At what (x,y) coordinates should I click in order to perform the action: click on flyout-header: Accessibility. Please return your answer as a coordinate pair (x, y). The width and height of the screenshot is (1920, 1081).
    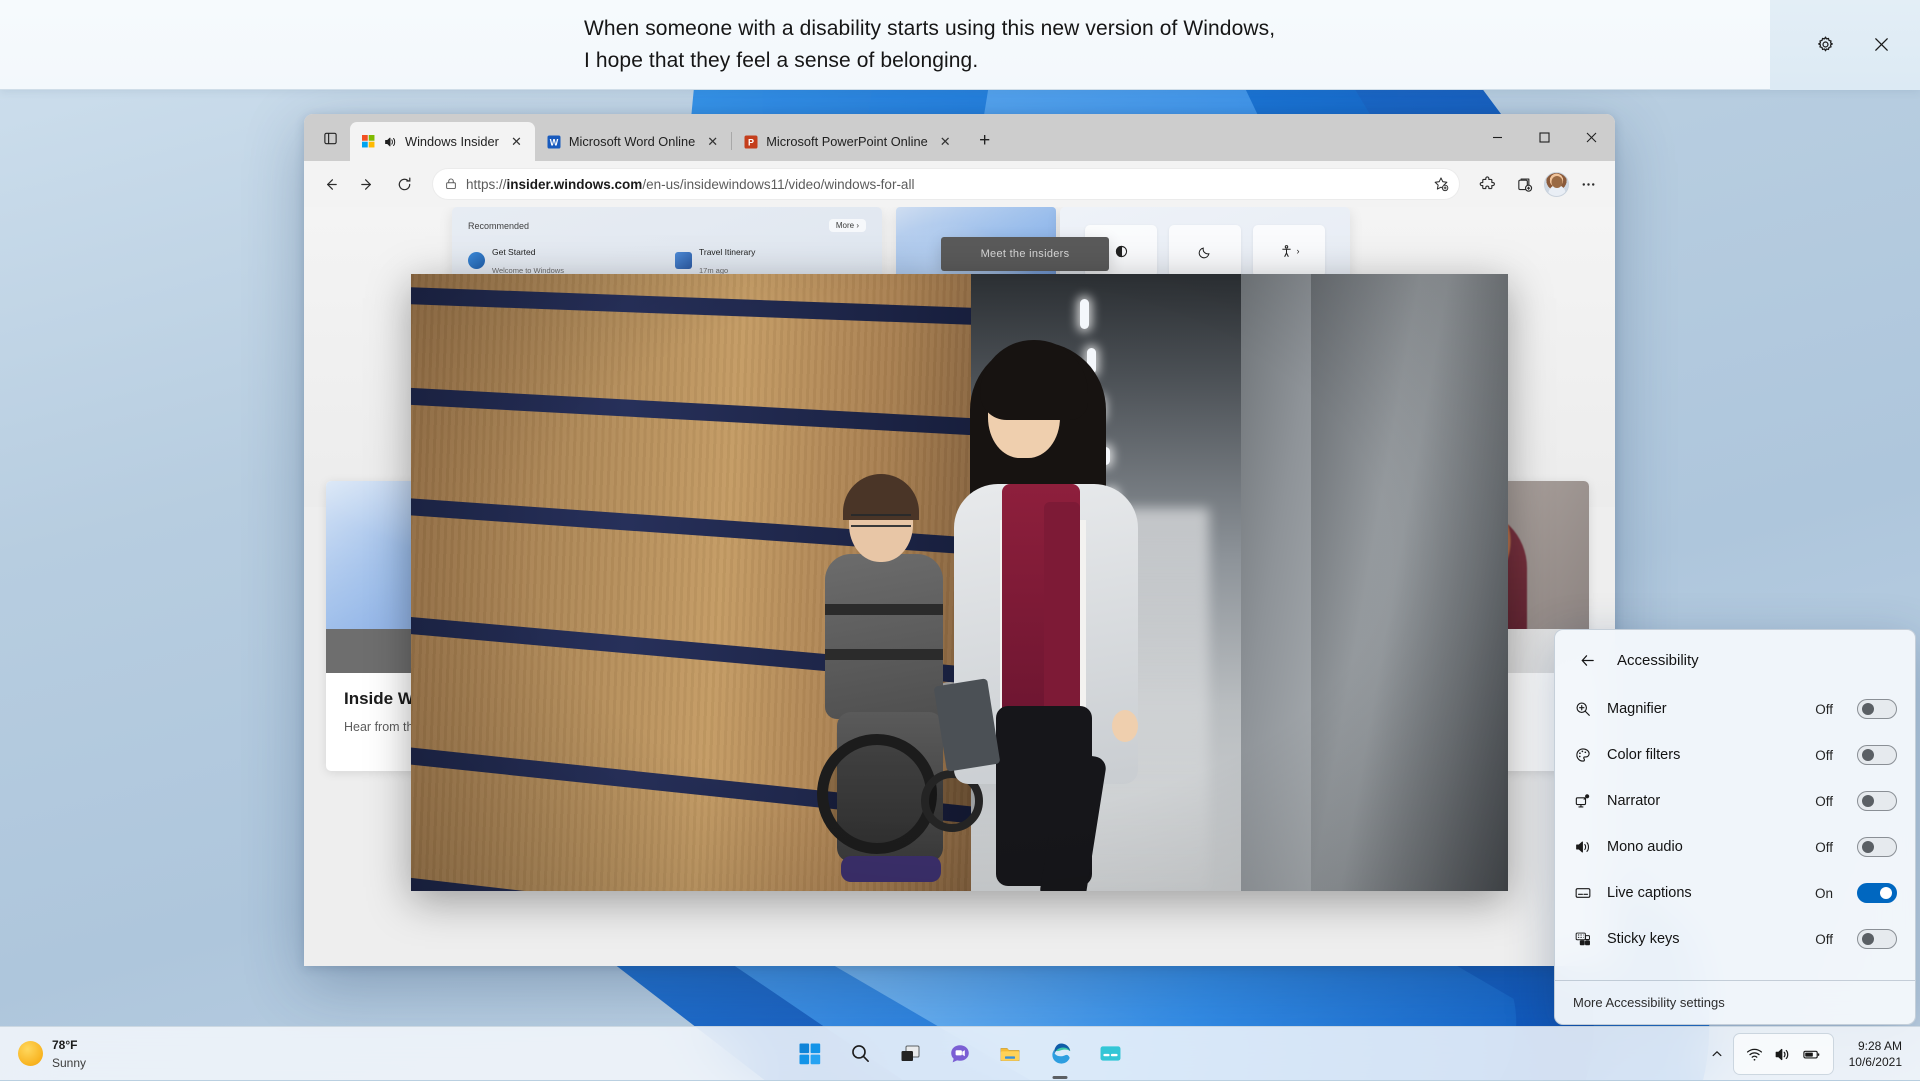
    Looking at the image, I should click on (1735, 657).